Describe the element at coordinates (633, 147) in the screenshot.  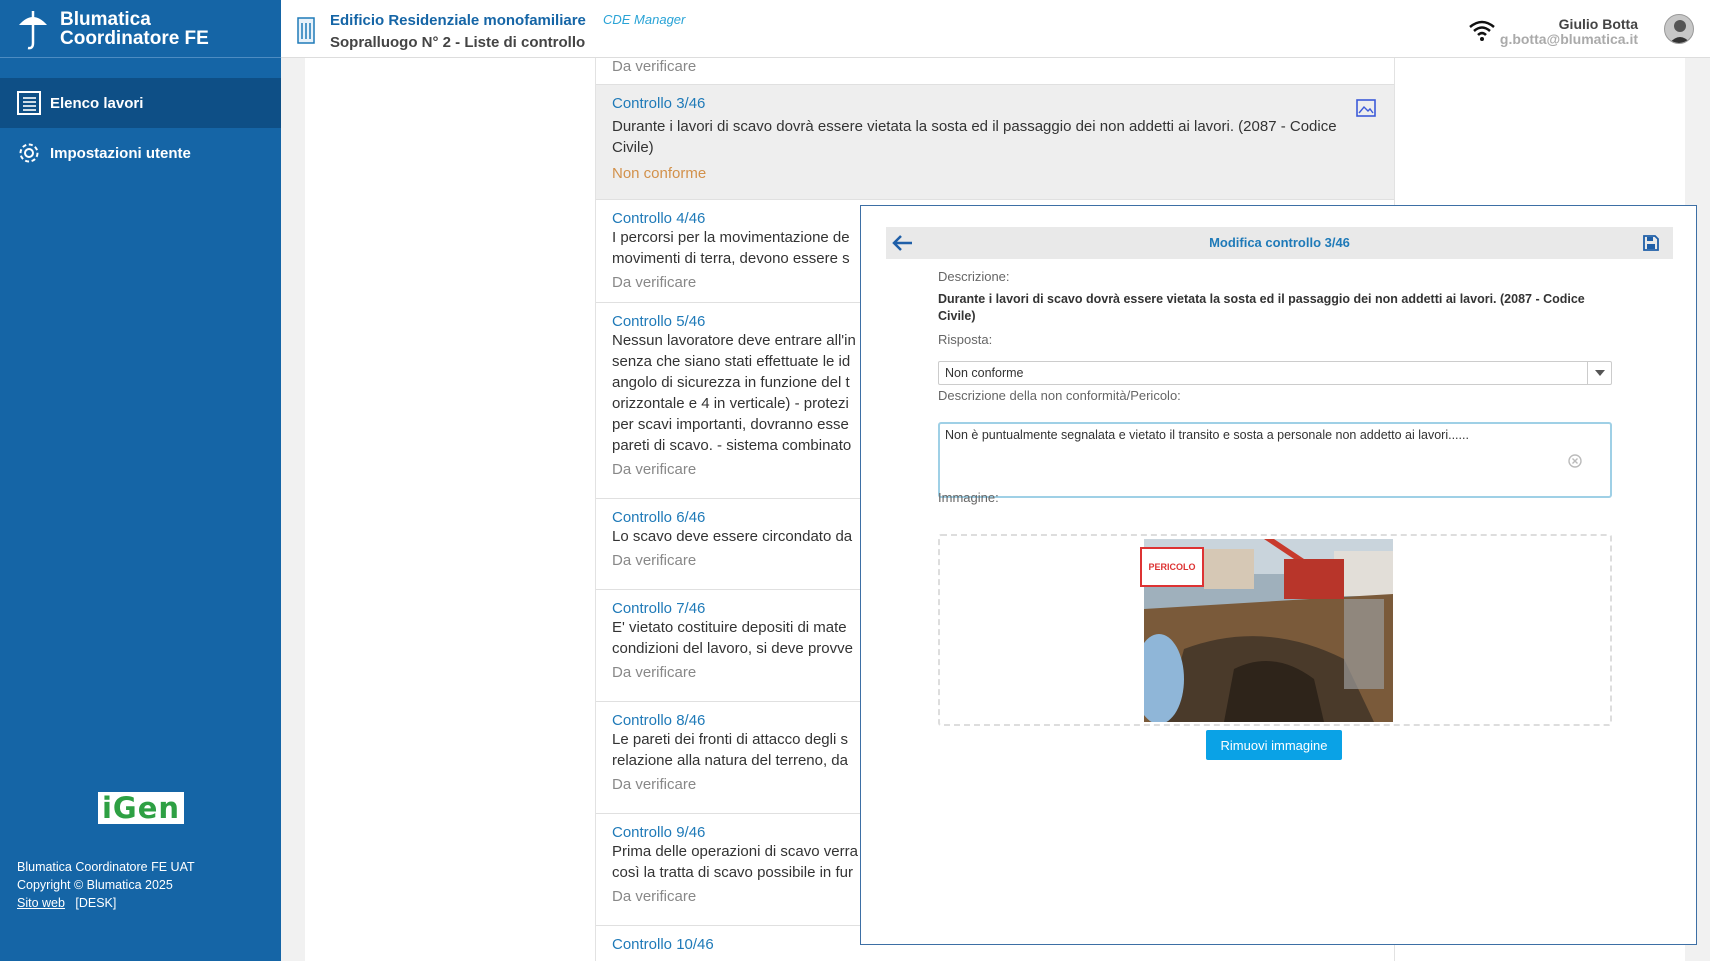
I see `control-description-line: Civile)` at that location.